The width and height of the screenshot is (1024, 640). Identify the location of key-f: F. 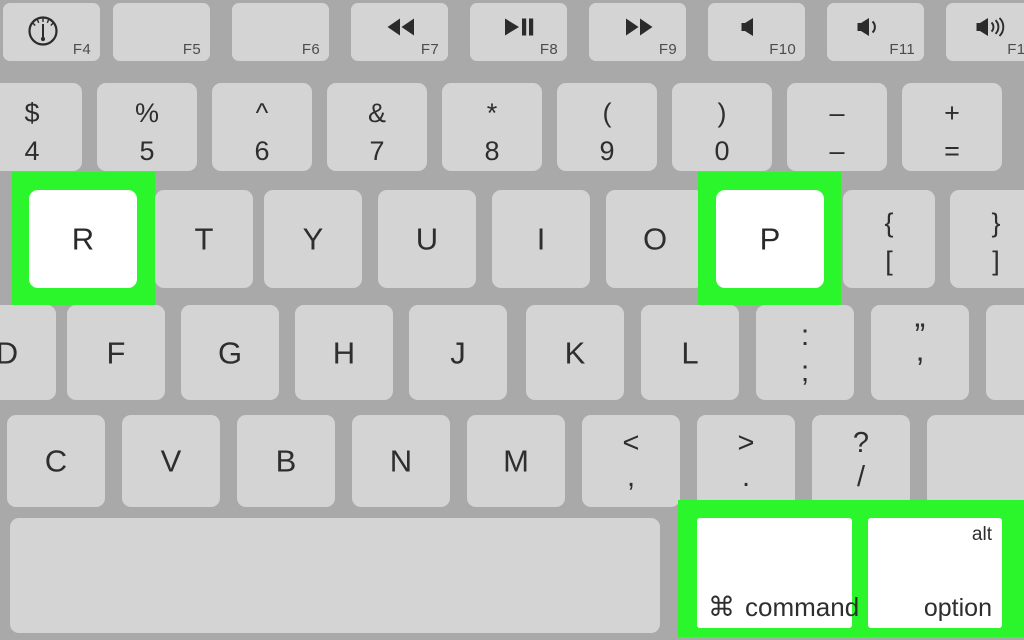
(116, 352).